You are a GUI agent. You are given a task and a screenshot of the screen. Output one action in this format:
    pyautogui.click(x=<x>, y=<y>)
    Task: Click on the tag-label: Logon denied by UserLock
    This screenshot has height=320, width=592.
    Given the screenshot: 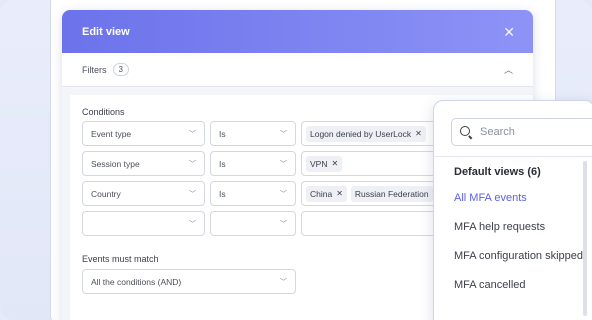 What is the action you would take?
    pyautogui.click(x=361, y=133)
    